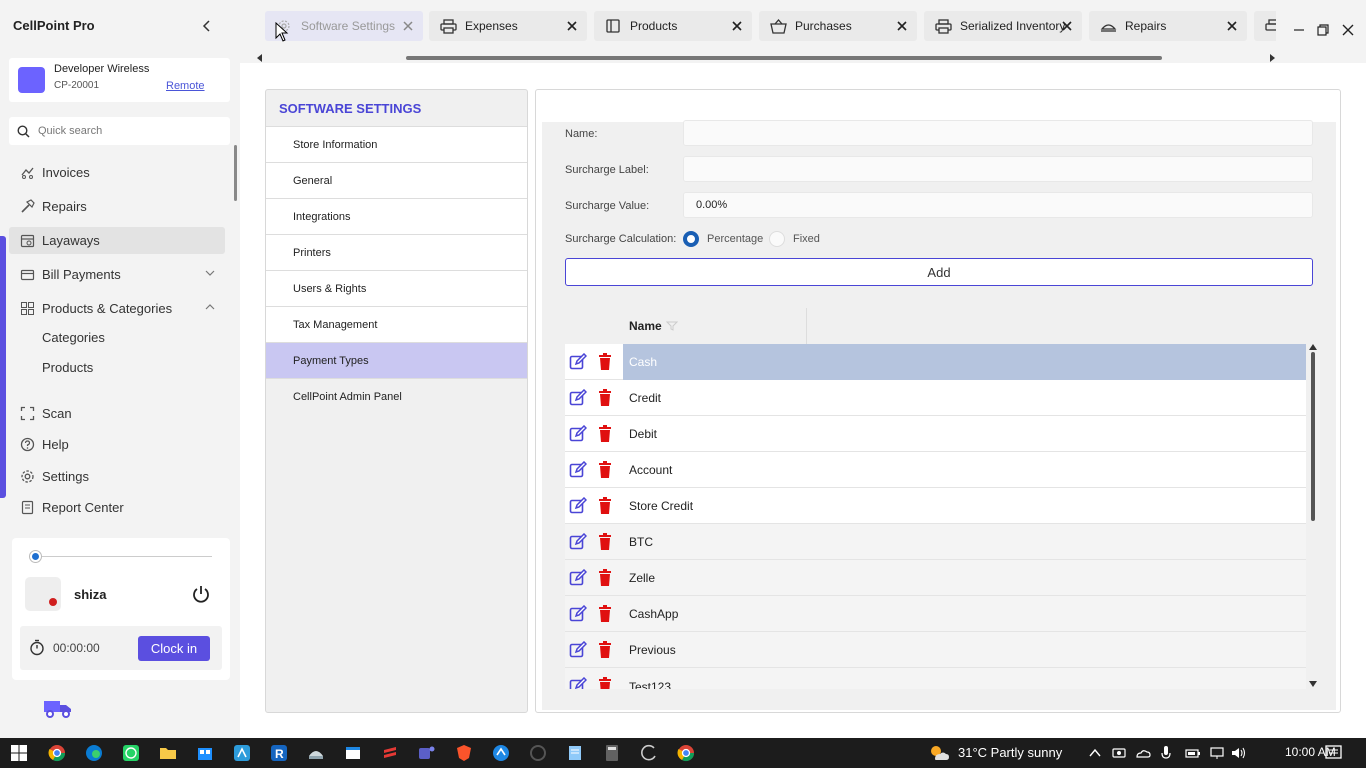 The height and width of the screenshot is (768, 1366). I want to click on notepad-icon, so click(575, 753).